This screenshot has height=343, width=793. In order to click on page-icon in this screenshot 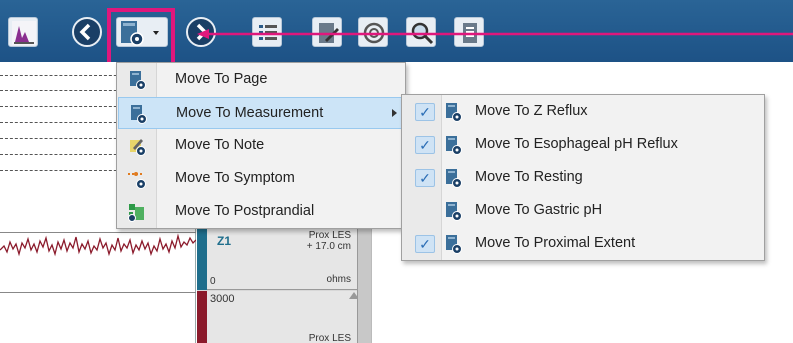, I will do `click(138, 80)`.